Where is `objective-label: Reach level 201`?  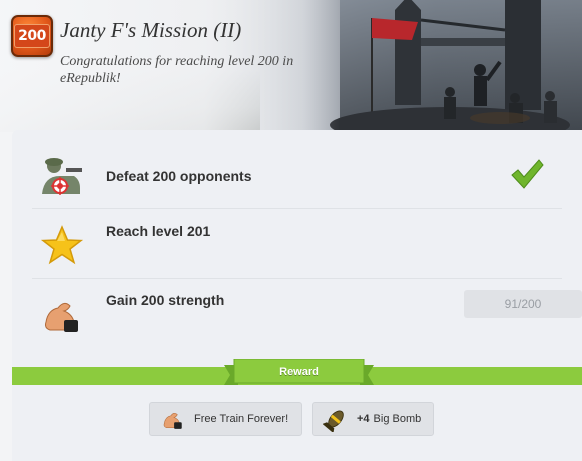
objective-label: Reach level 201 is located at coordinates (158, 231).